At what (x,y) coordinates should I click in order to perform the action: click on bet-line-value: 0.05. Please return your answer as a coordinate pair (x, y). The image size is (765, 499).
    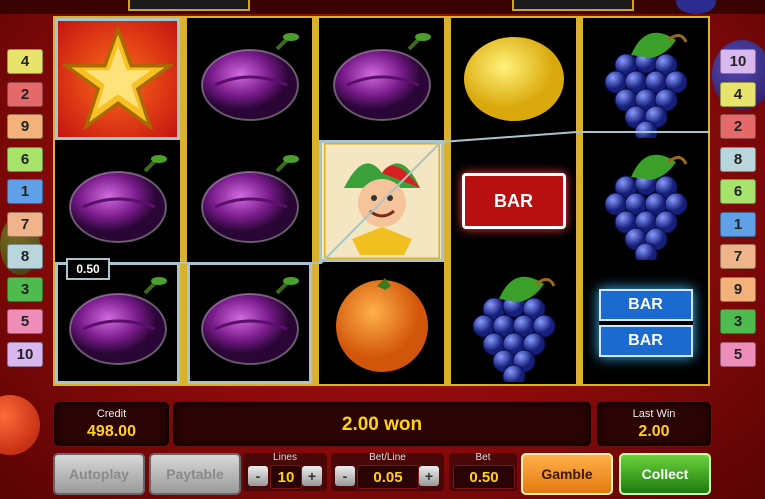
    Looking at the image, I should click on (388, 477).